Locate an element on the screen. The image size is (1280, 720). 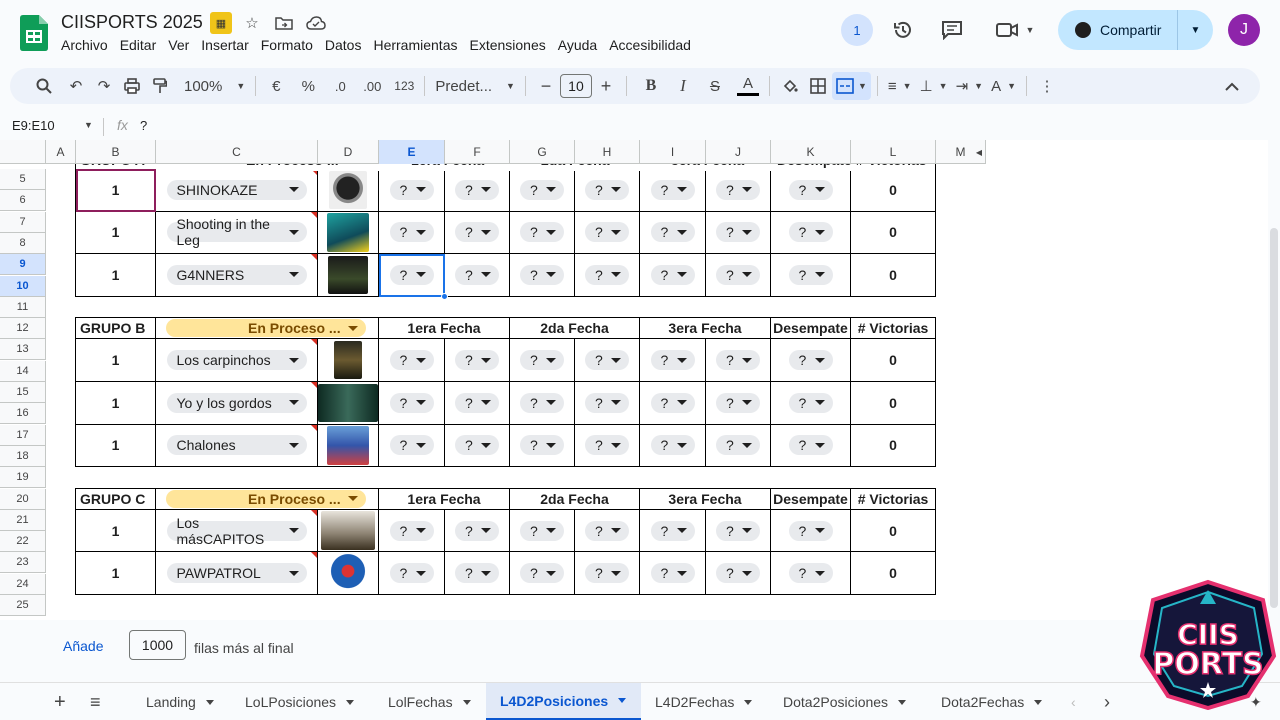
sheet-tab-l4d2fechas: L4D2Fechas is located at coordinates (704, 701).